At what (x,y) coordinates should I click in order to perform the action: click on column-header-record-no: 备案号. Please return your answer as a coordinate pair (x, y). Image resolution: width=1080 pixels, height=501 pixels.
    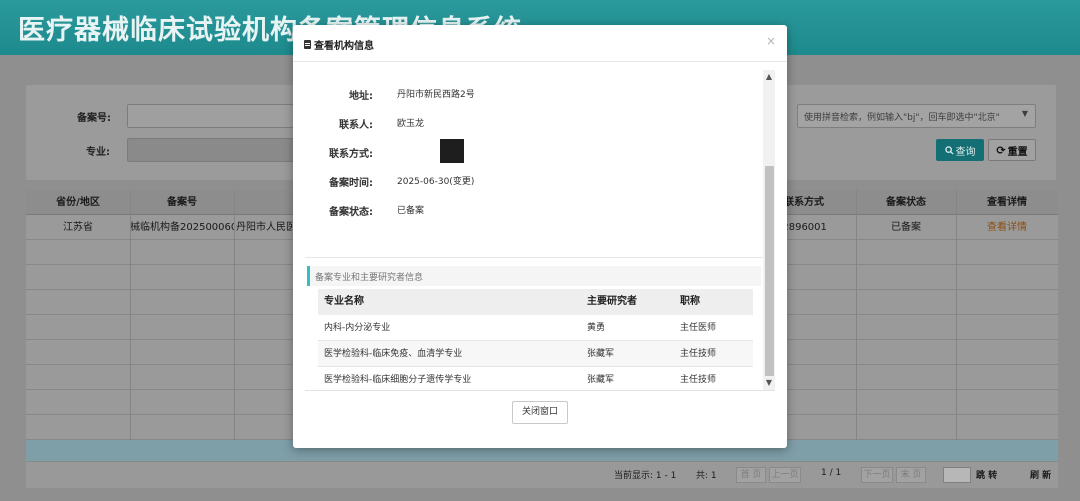
    Looking at the image, I should click on (182, 202).